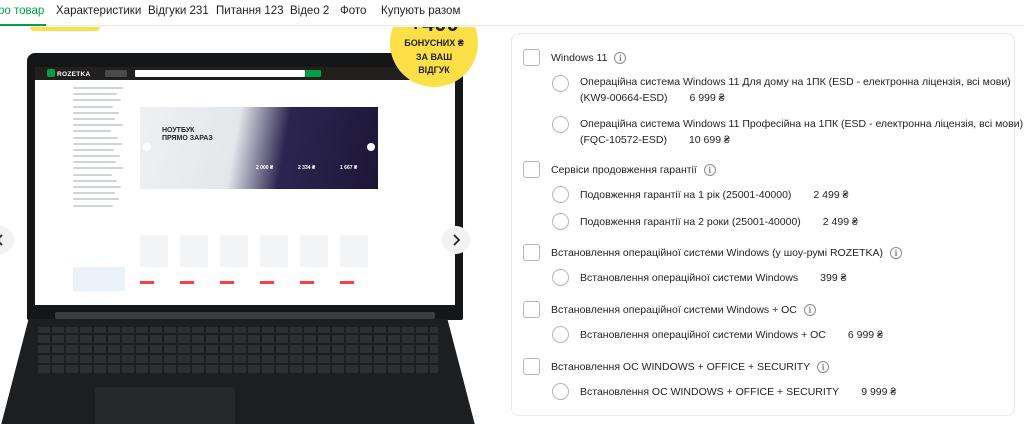  What do you see at coordinates (7, 240) in the screenshot?
I see `gallery-prev-button` at bounding box center [7, 240].